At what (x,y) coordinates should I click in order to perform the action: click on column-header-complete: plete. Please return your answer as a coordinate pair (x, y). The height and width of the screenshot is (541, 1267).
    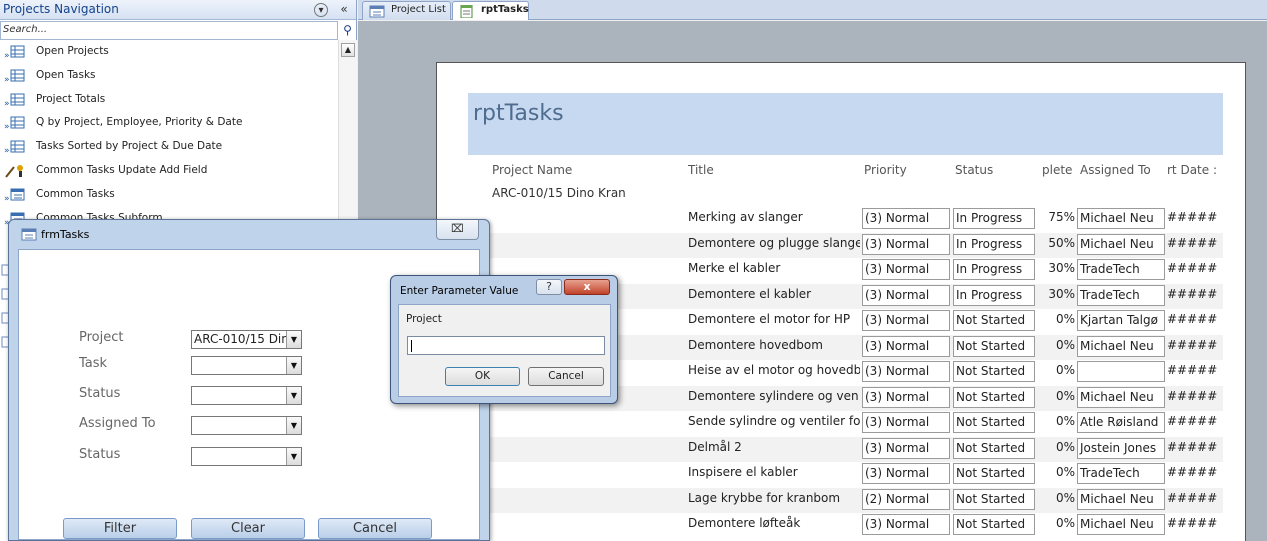
    Looking at the image, I should click on (1057, 170).